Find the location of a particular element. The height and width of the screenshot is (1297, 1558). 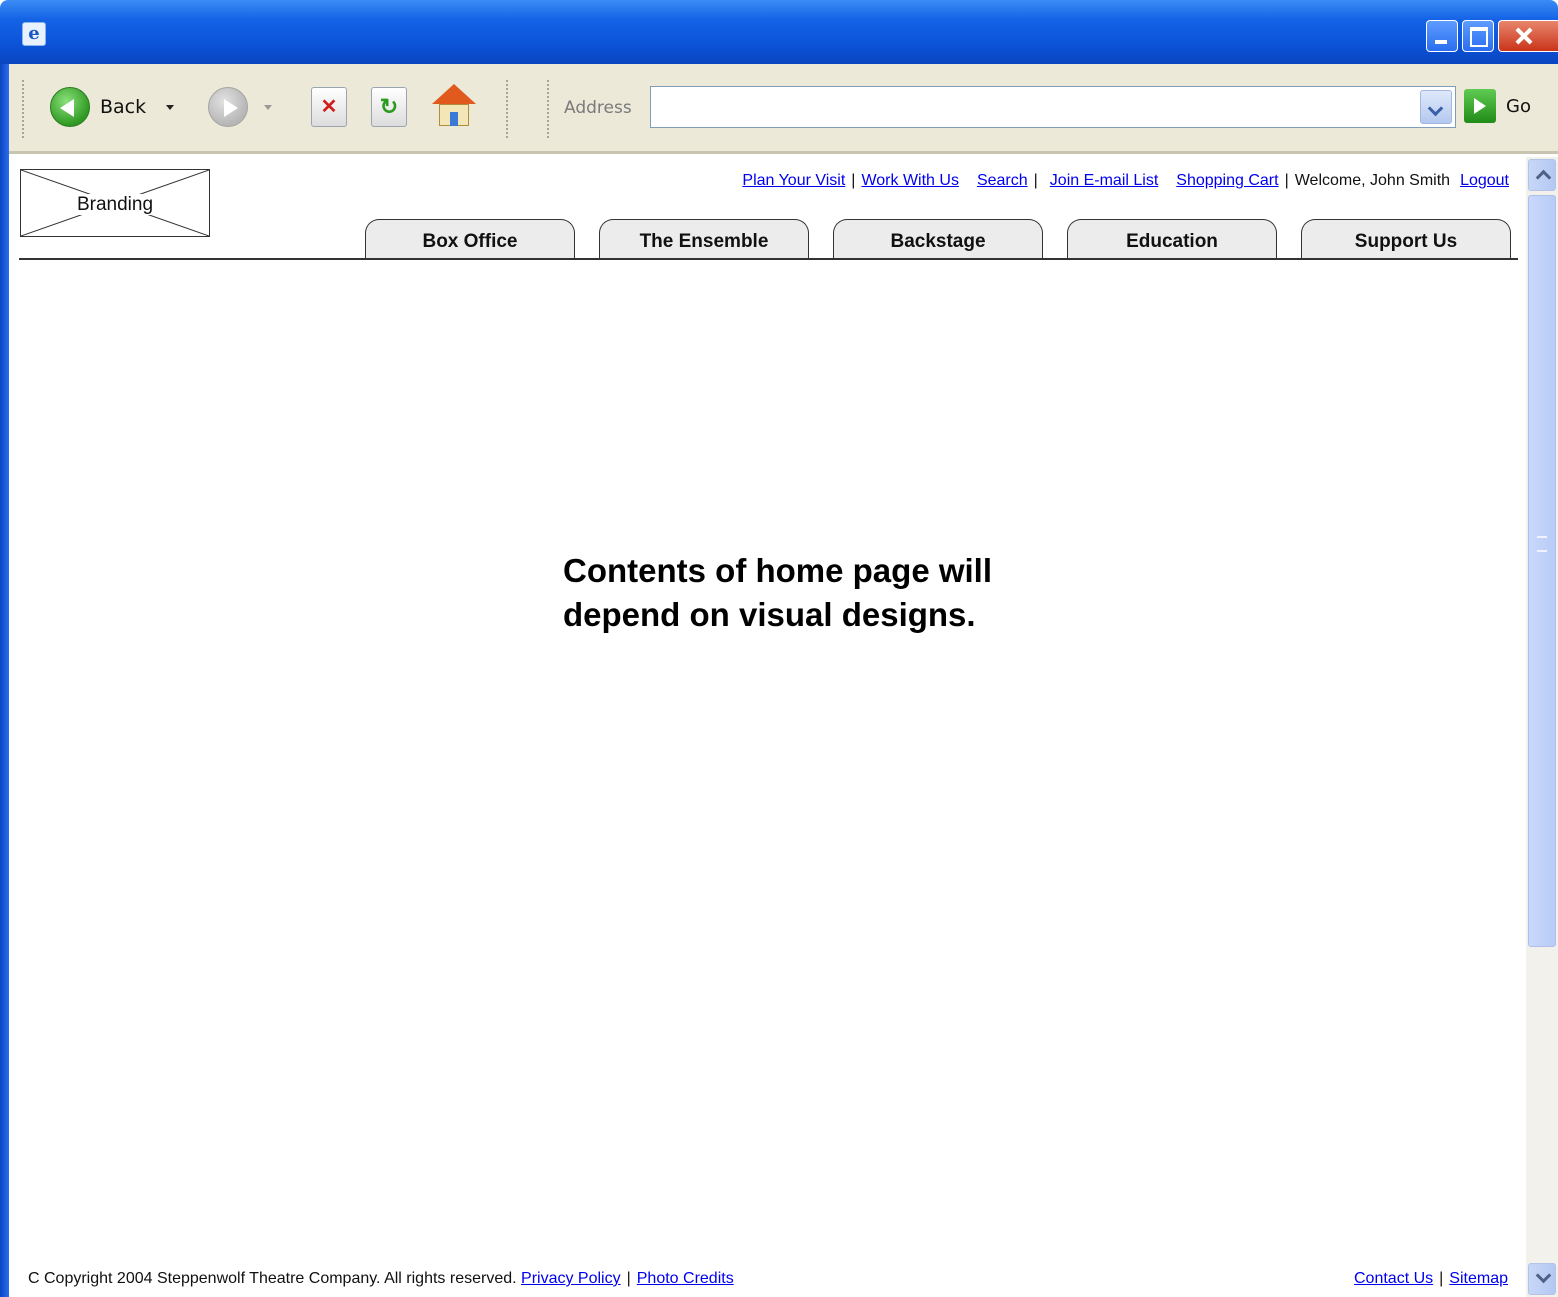

stop-button: ✕ is located at coordinates (329, 107).